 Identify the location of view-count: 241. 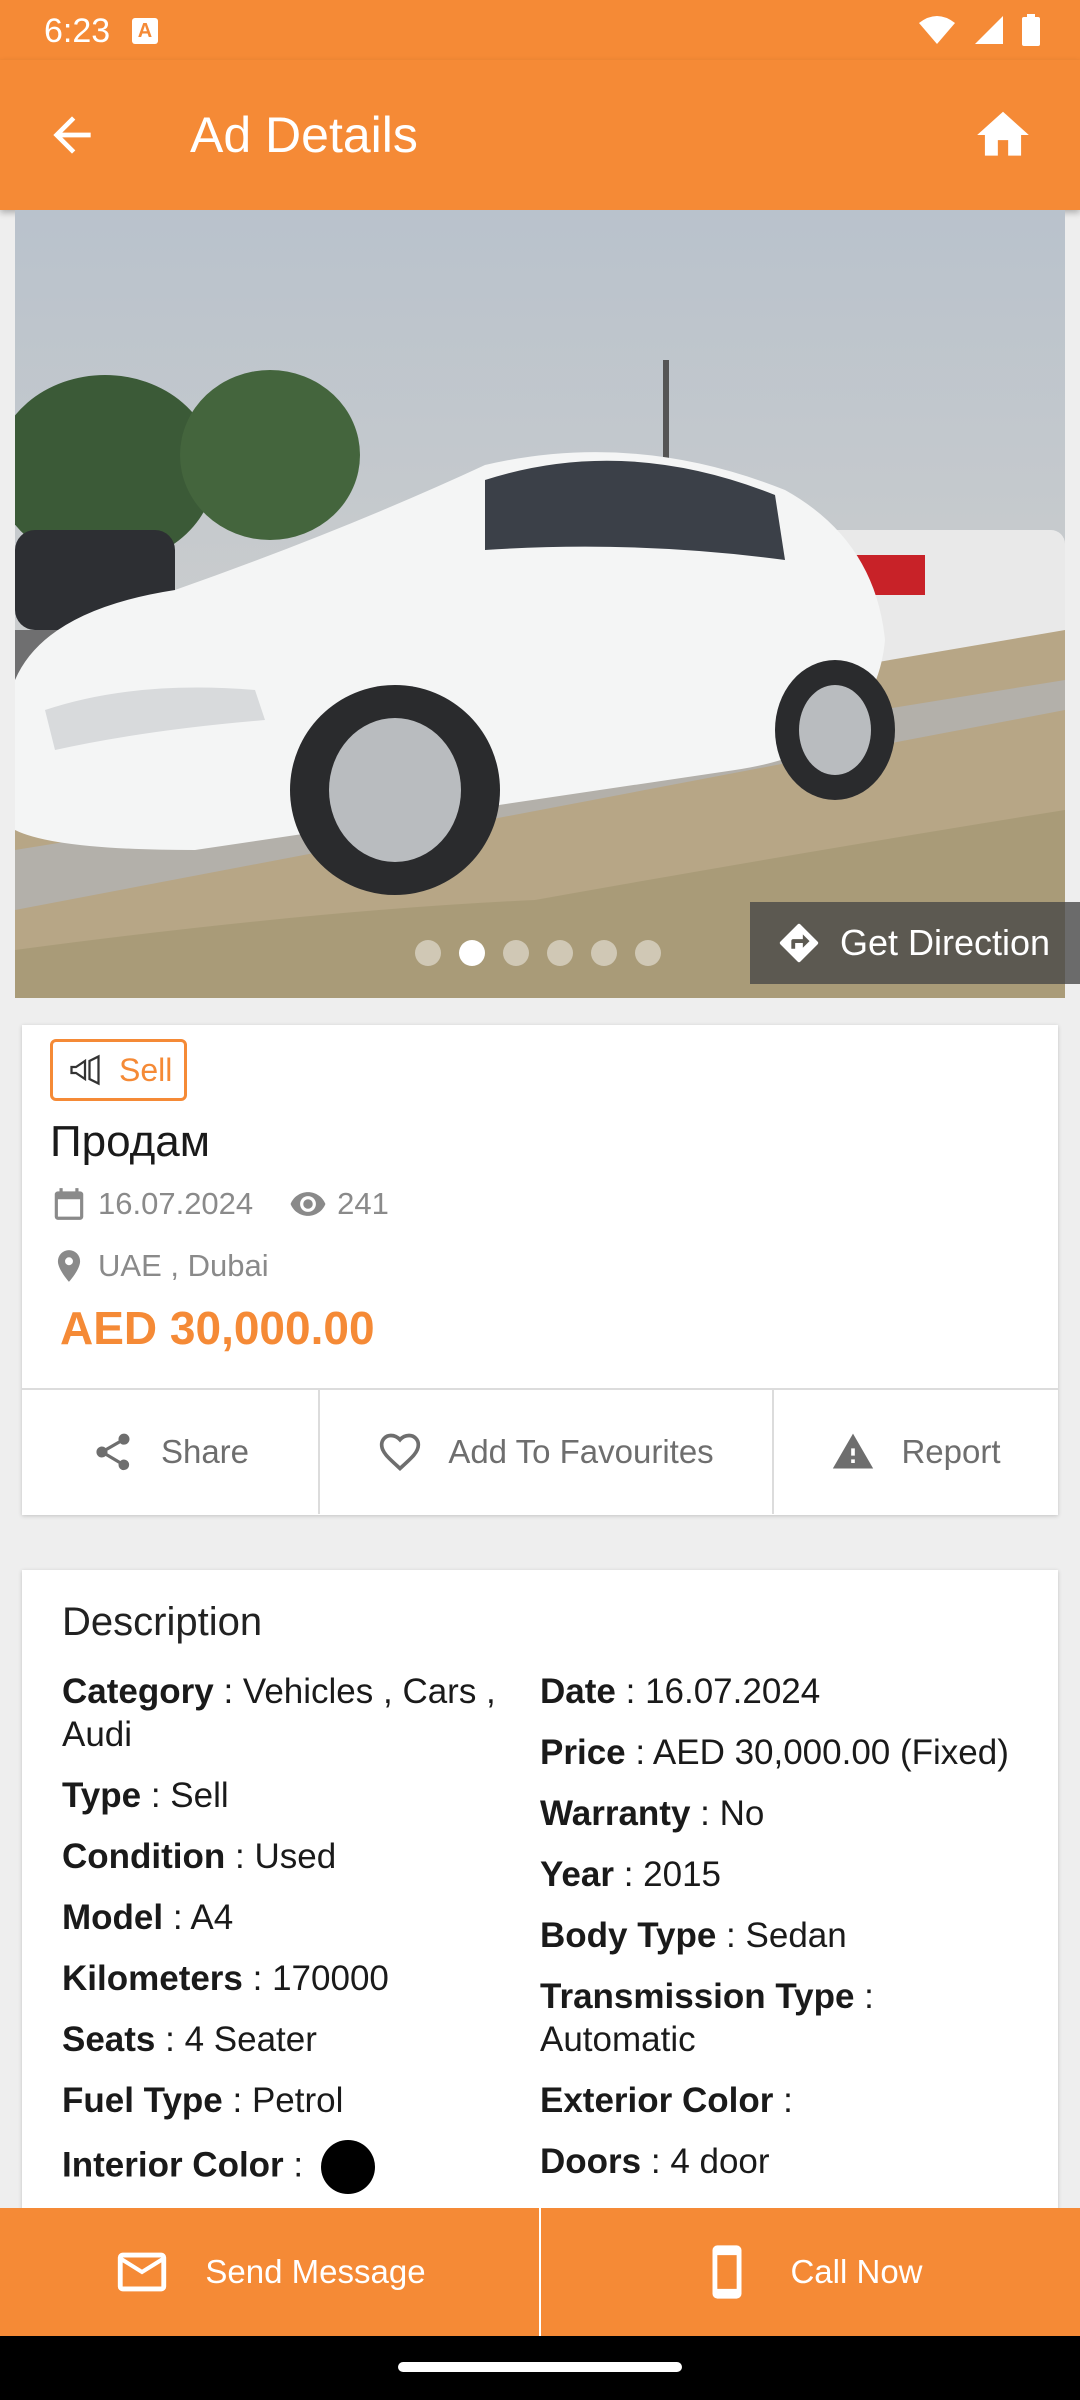
(363, 1203).